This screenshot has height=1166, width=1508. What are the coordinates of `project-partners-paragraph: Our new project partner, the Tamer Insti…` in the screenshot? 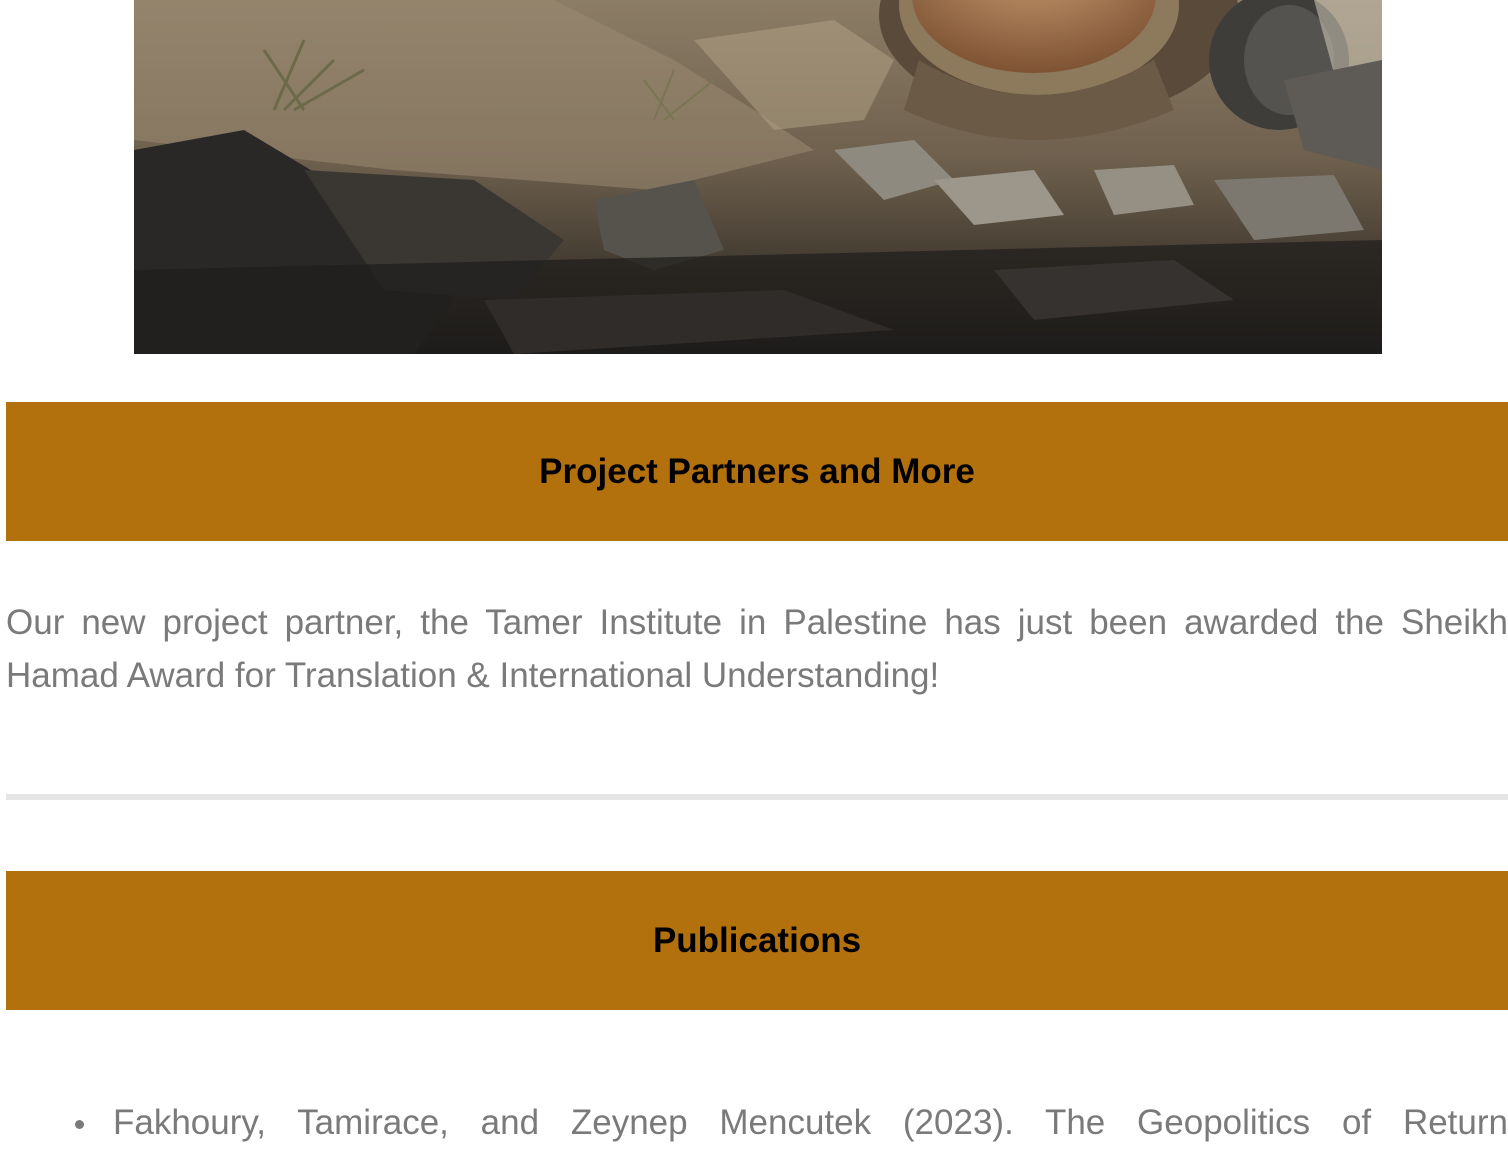 It's located at (757, 649).